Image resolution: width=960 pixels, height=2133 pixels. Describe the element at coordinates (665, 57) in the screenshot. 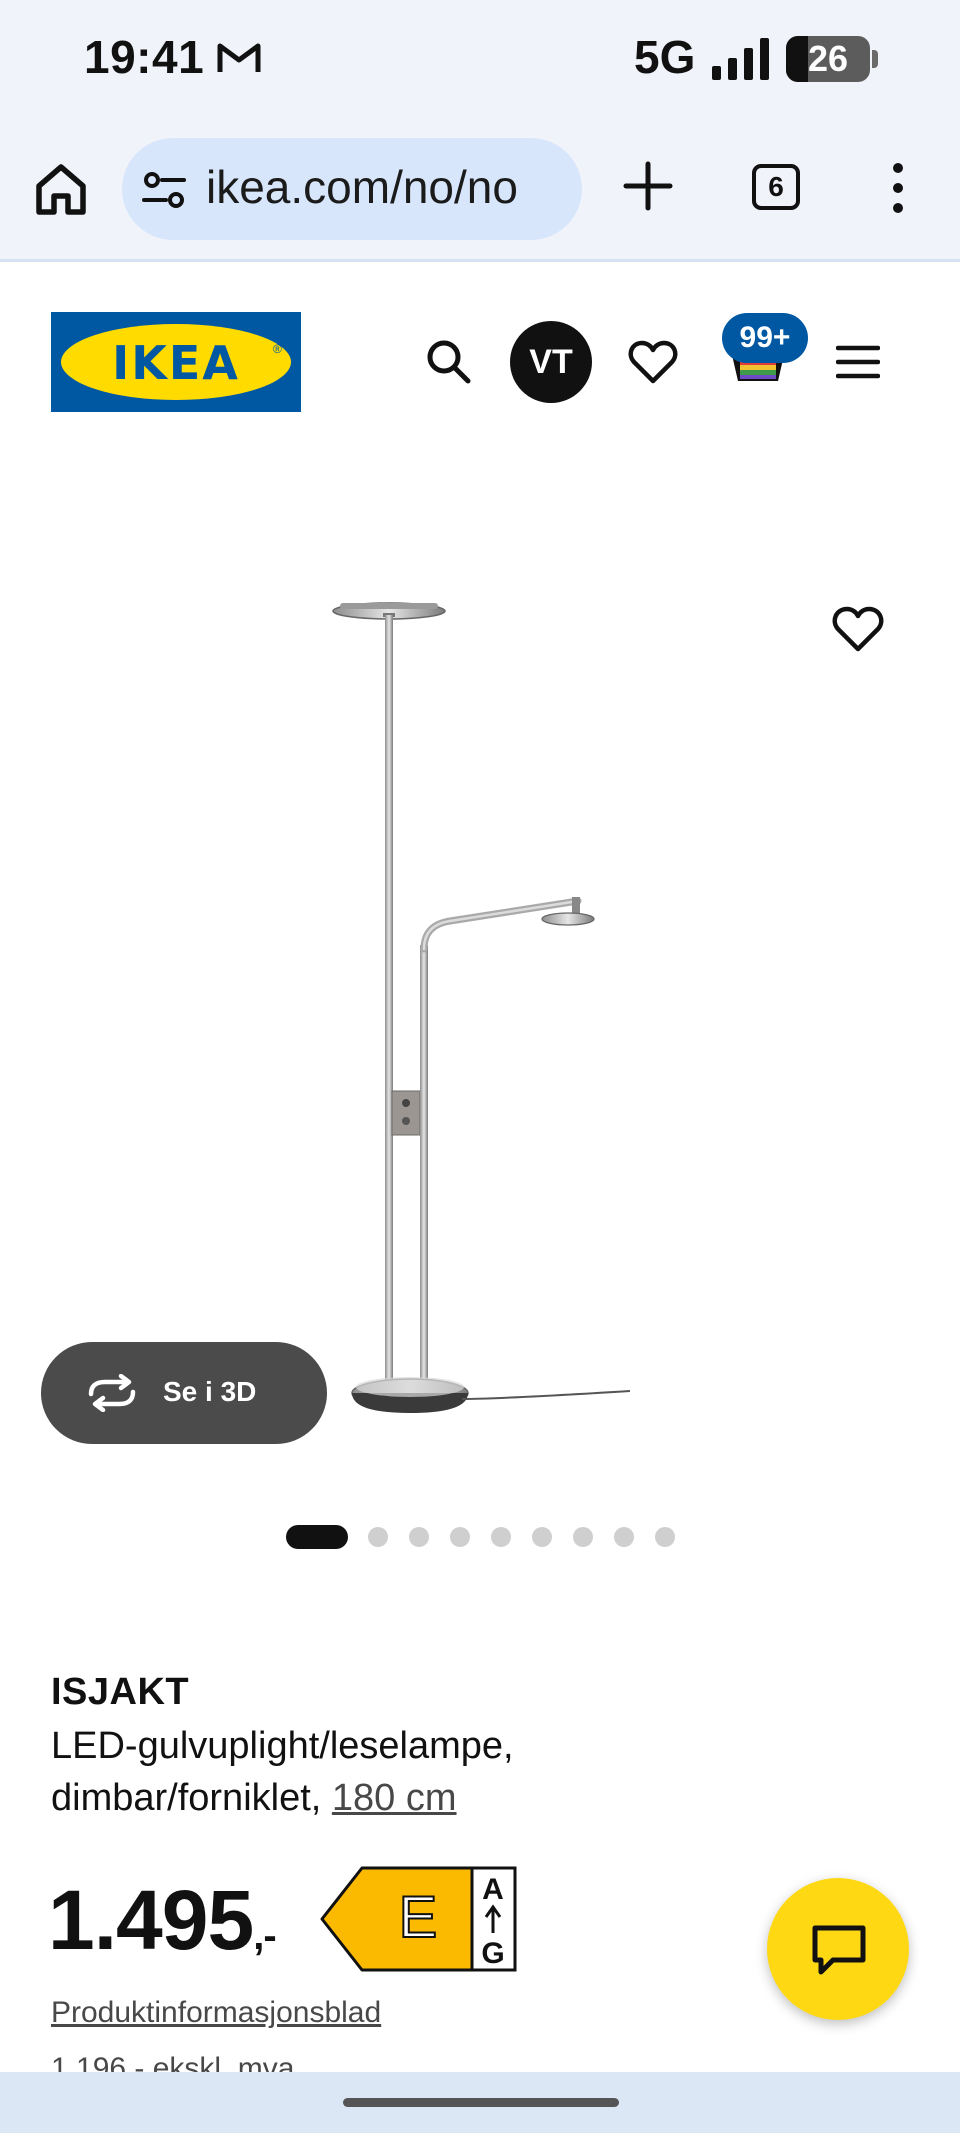

I see `network-type: 5G` at that location.